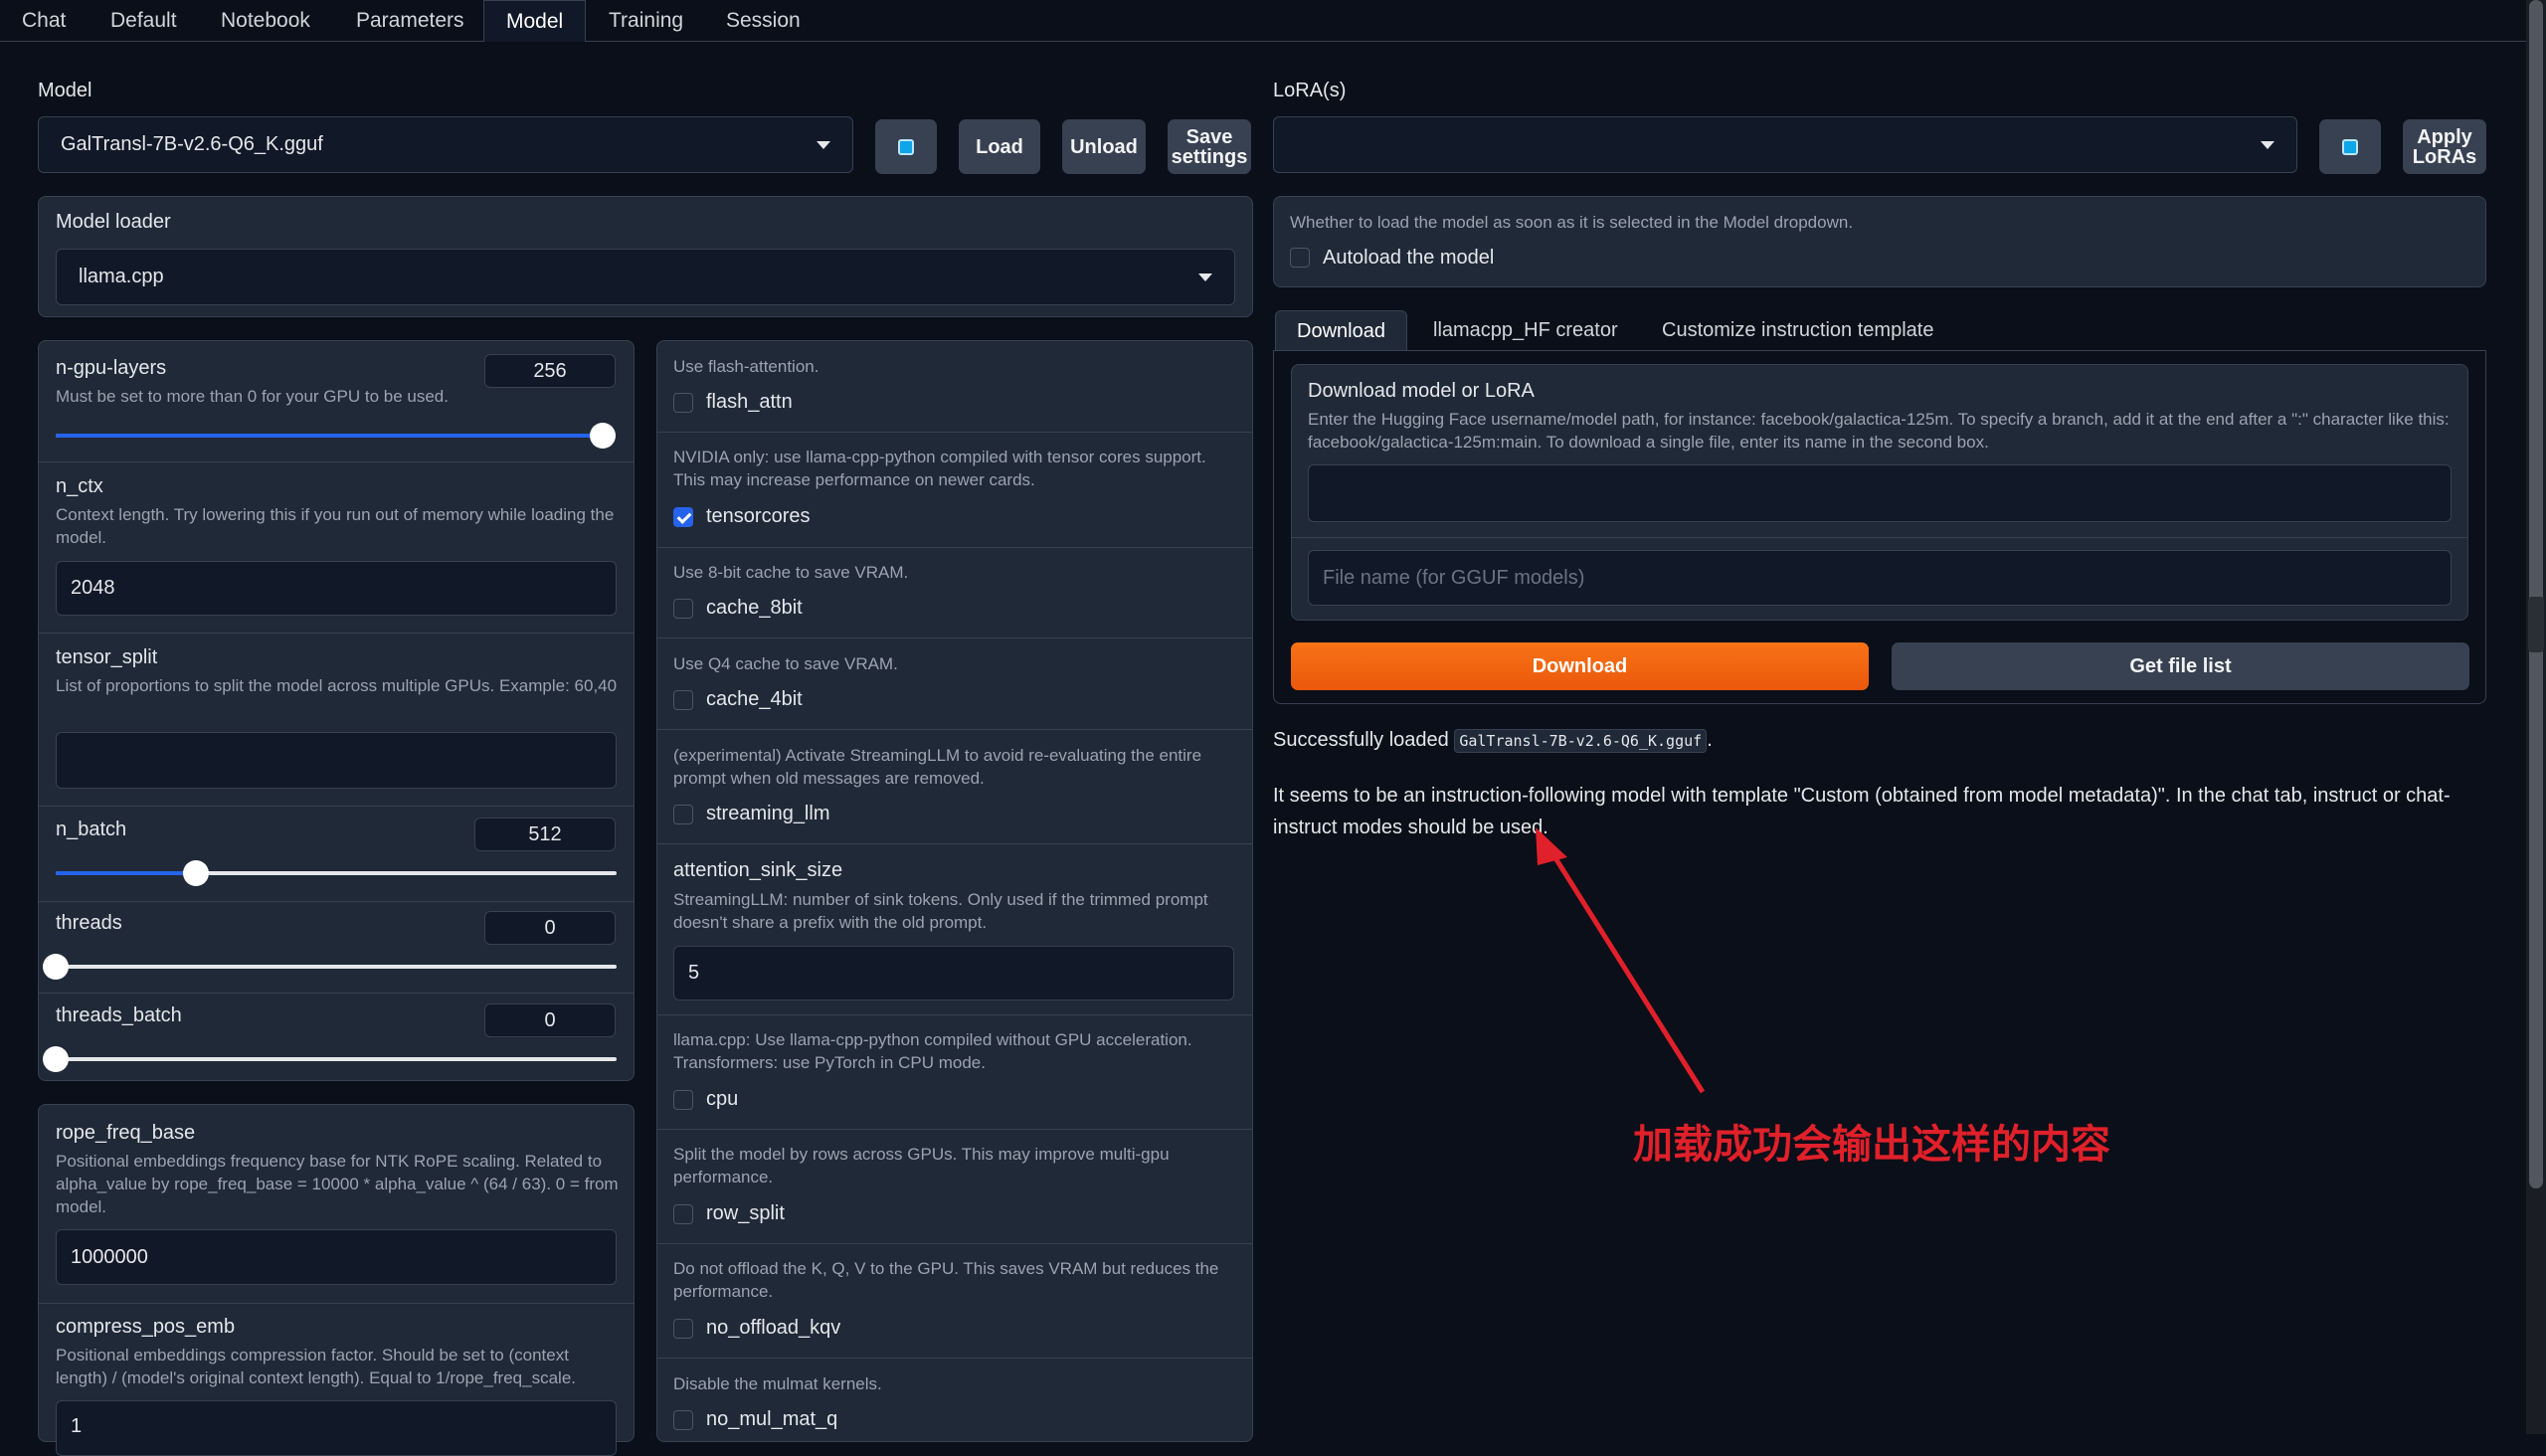 This screenshot has height=1456, width=2546. I want to click on autoload-panel, so click(1879, 241).